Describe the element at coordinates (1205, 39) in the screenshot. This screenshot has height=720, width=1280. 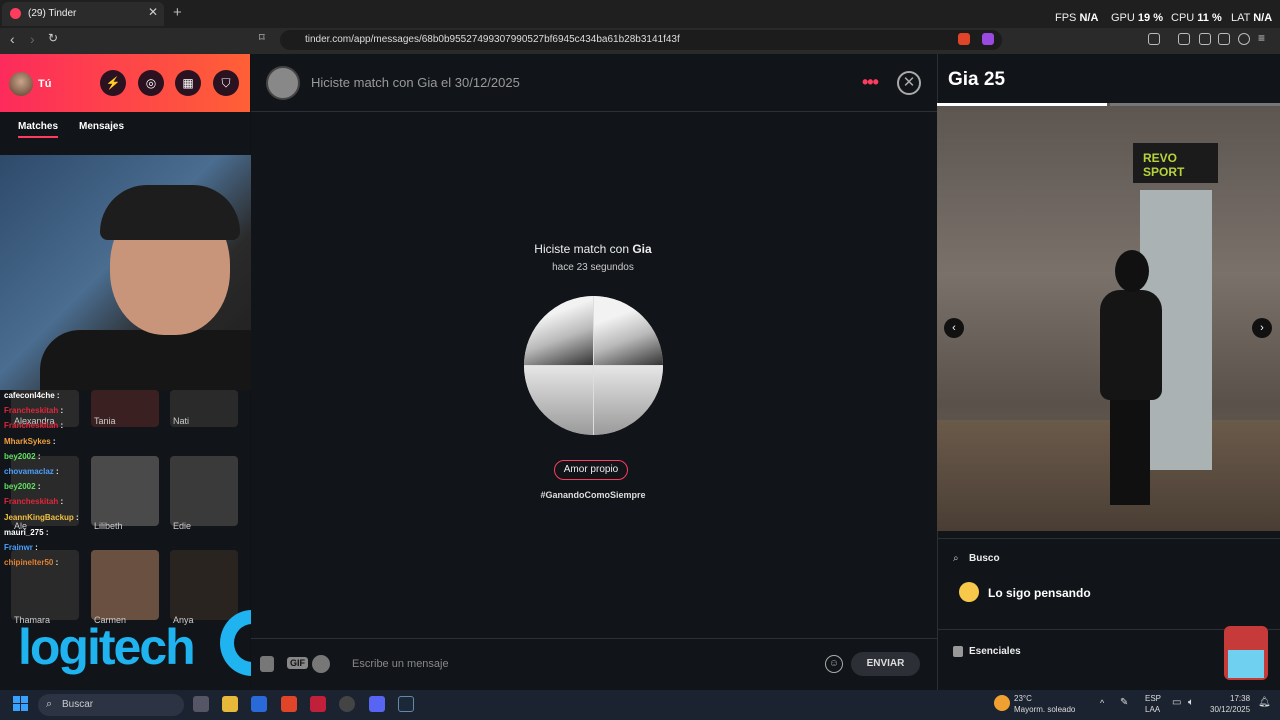
I see `wallet-icon` at that location.